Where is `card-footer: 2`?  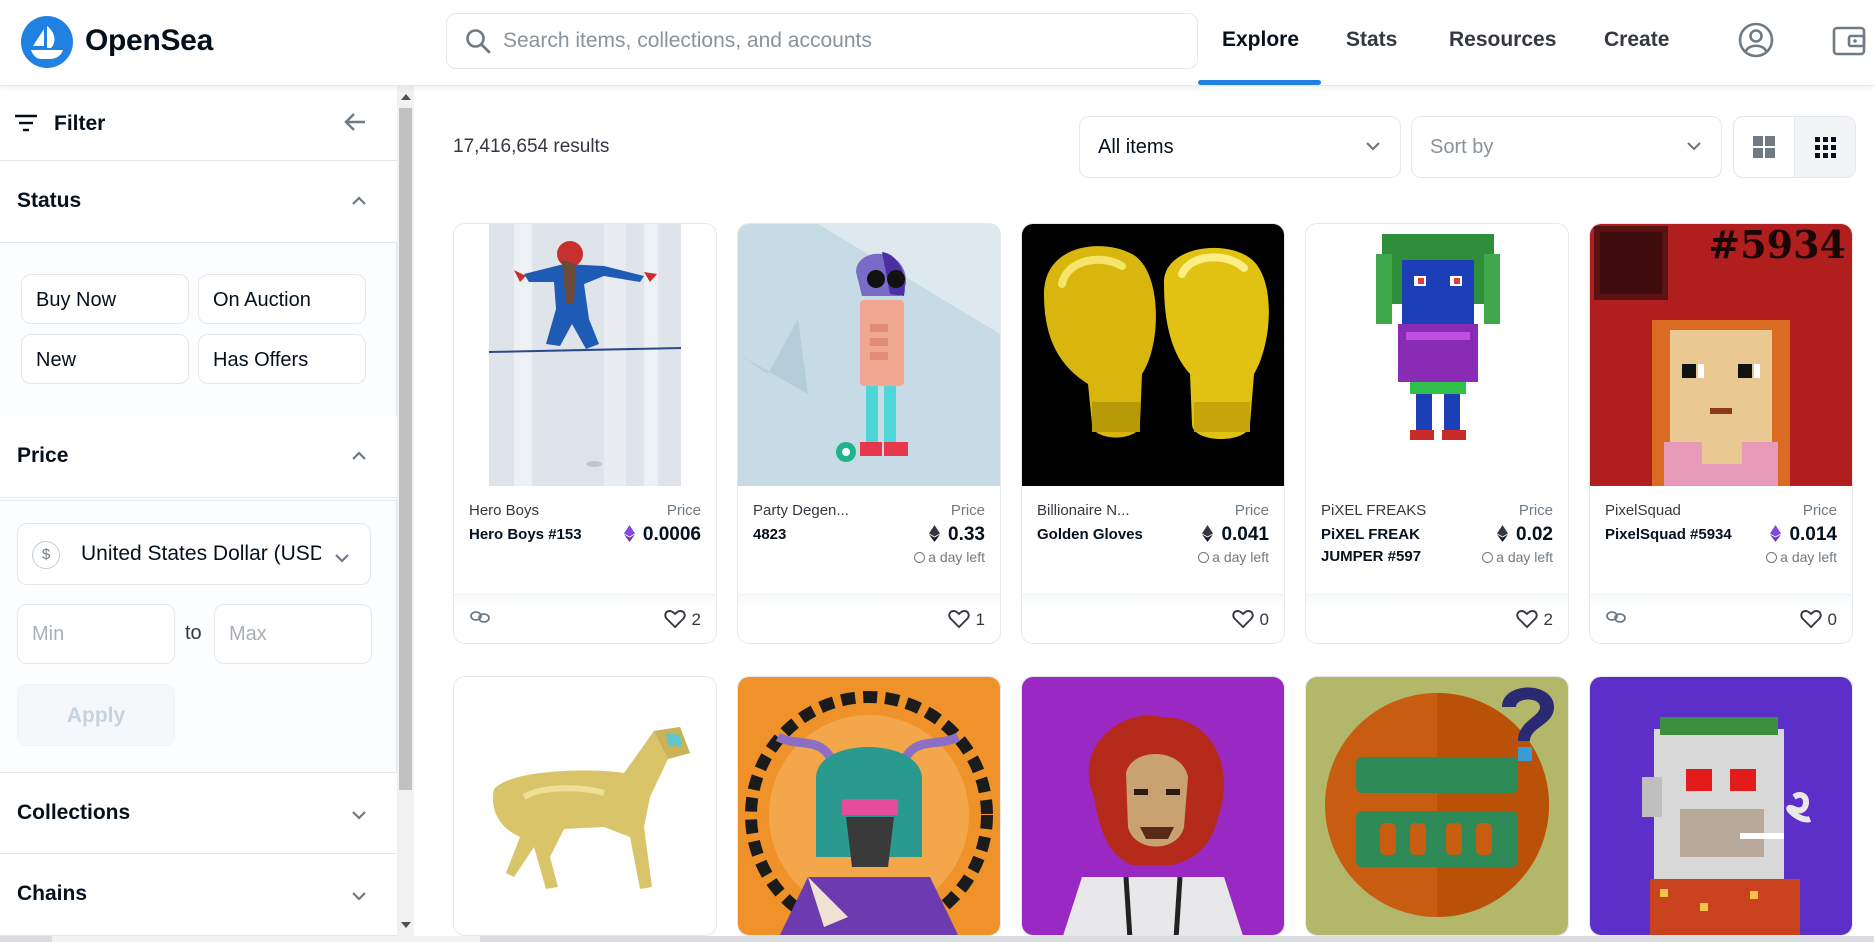 card-footer: 2 is located at coordinates (1437, 618).